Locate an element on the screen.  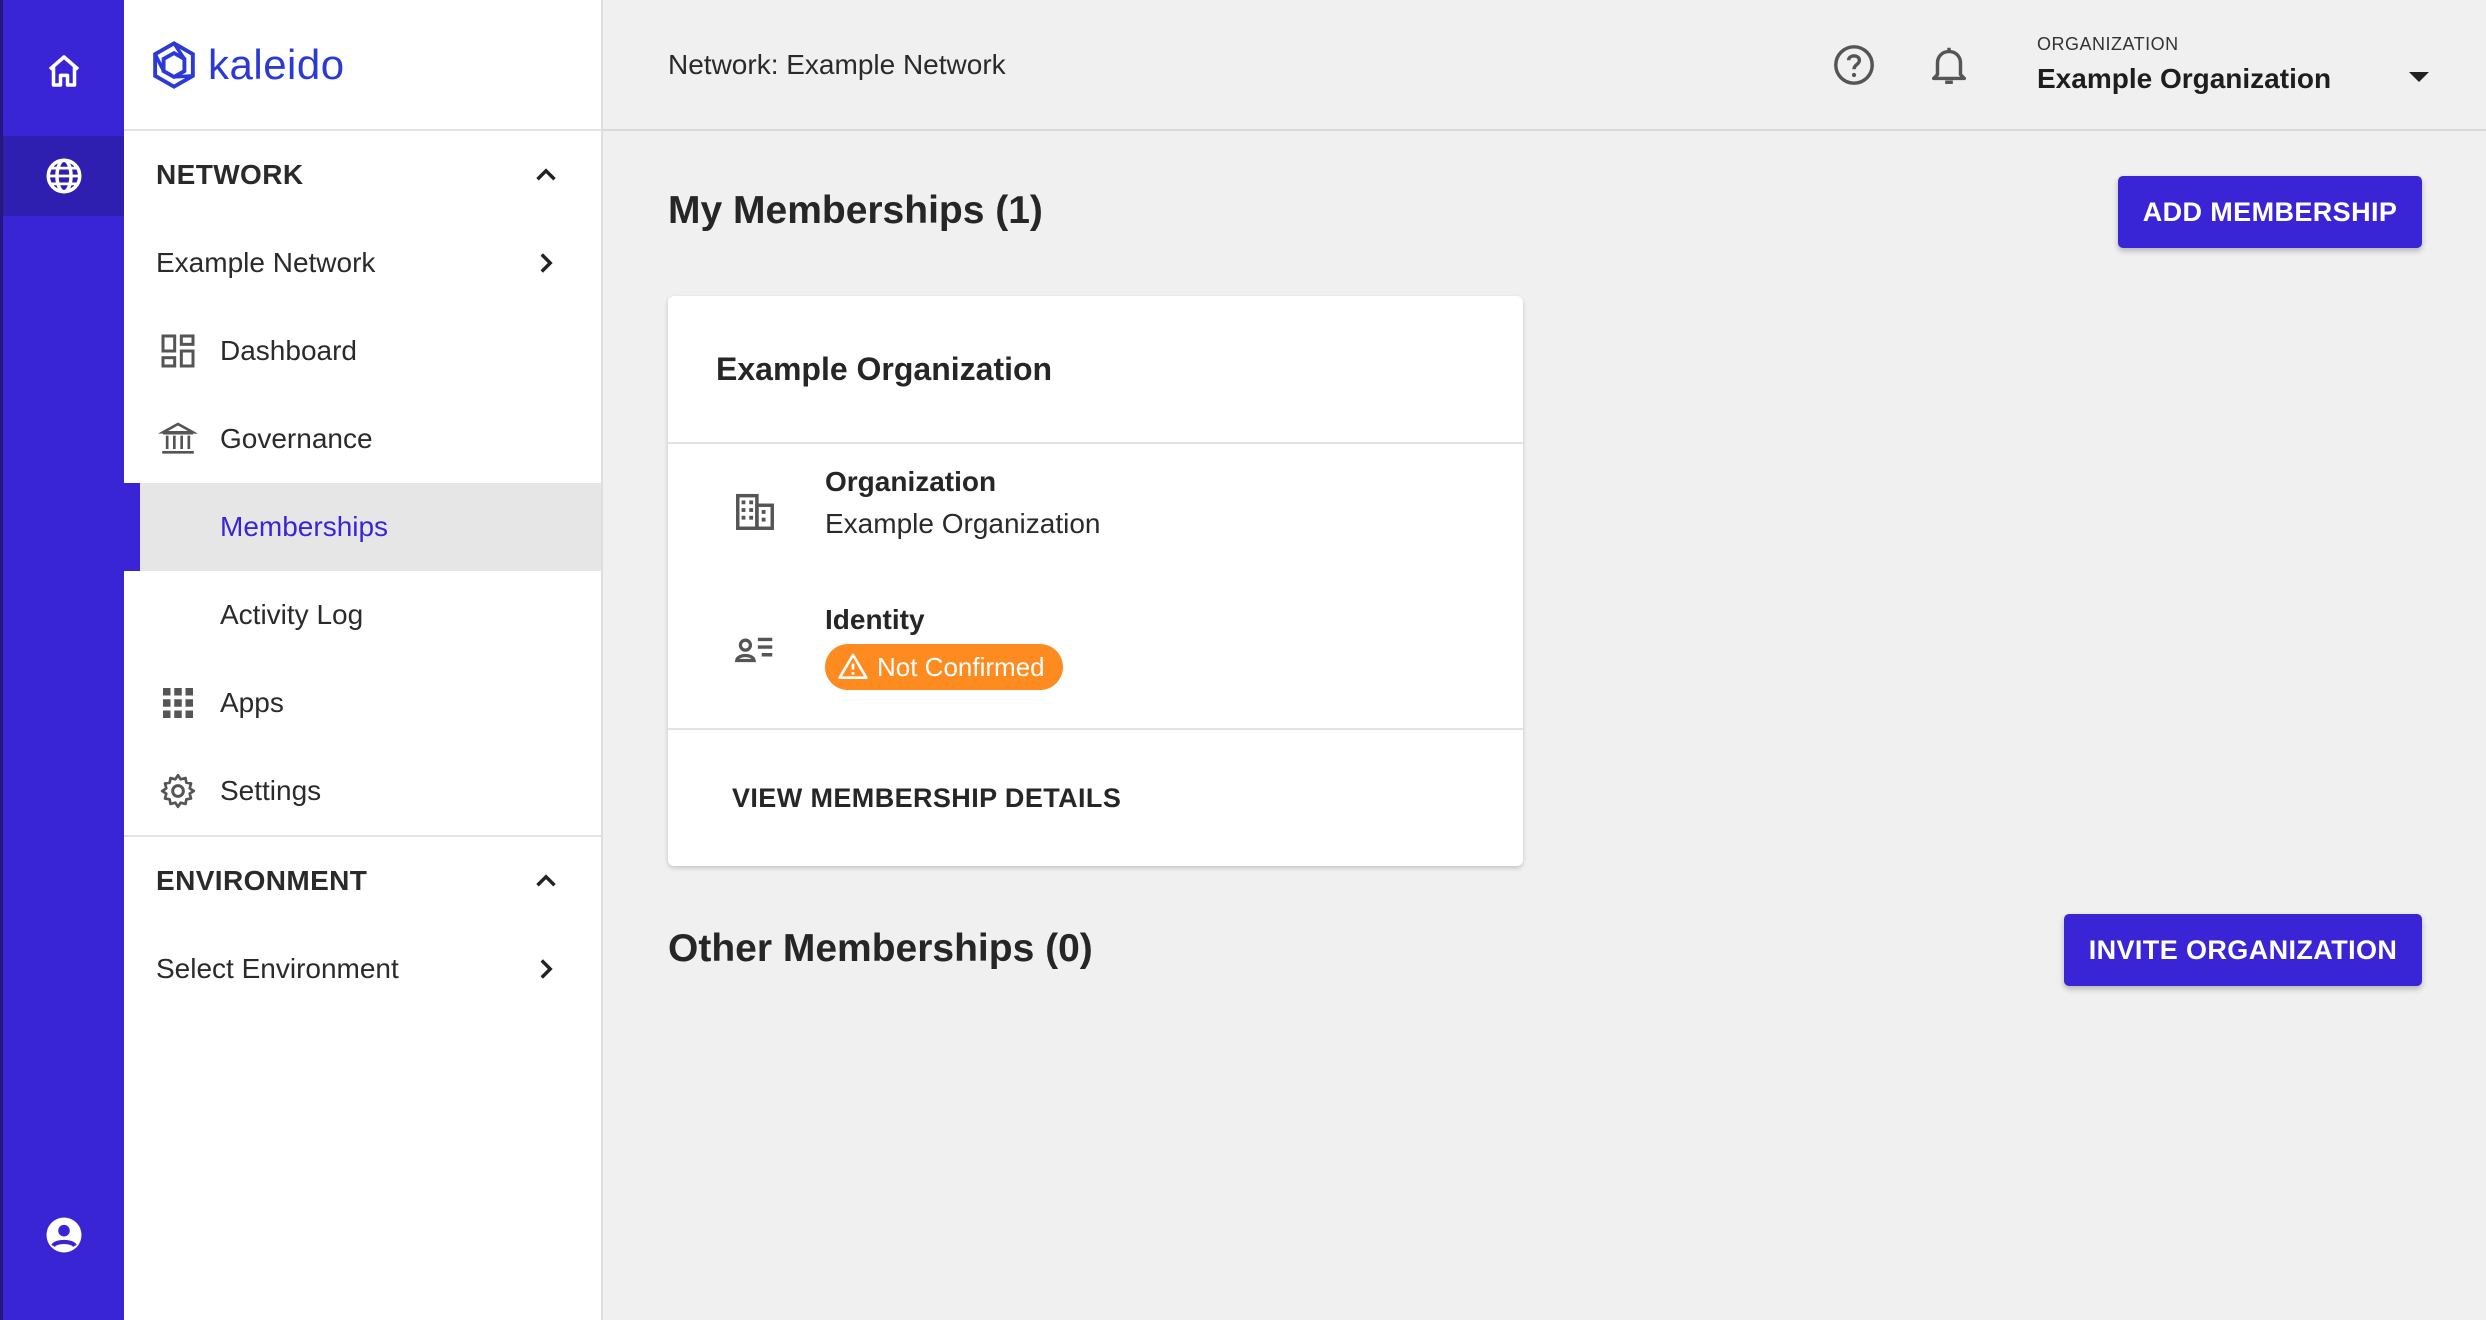
status-badge: Not Confirmed is located at coordinates (944, 667).